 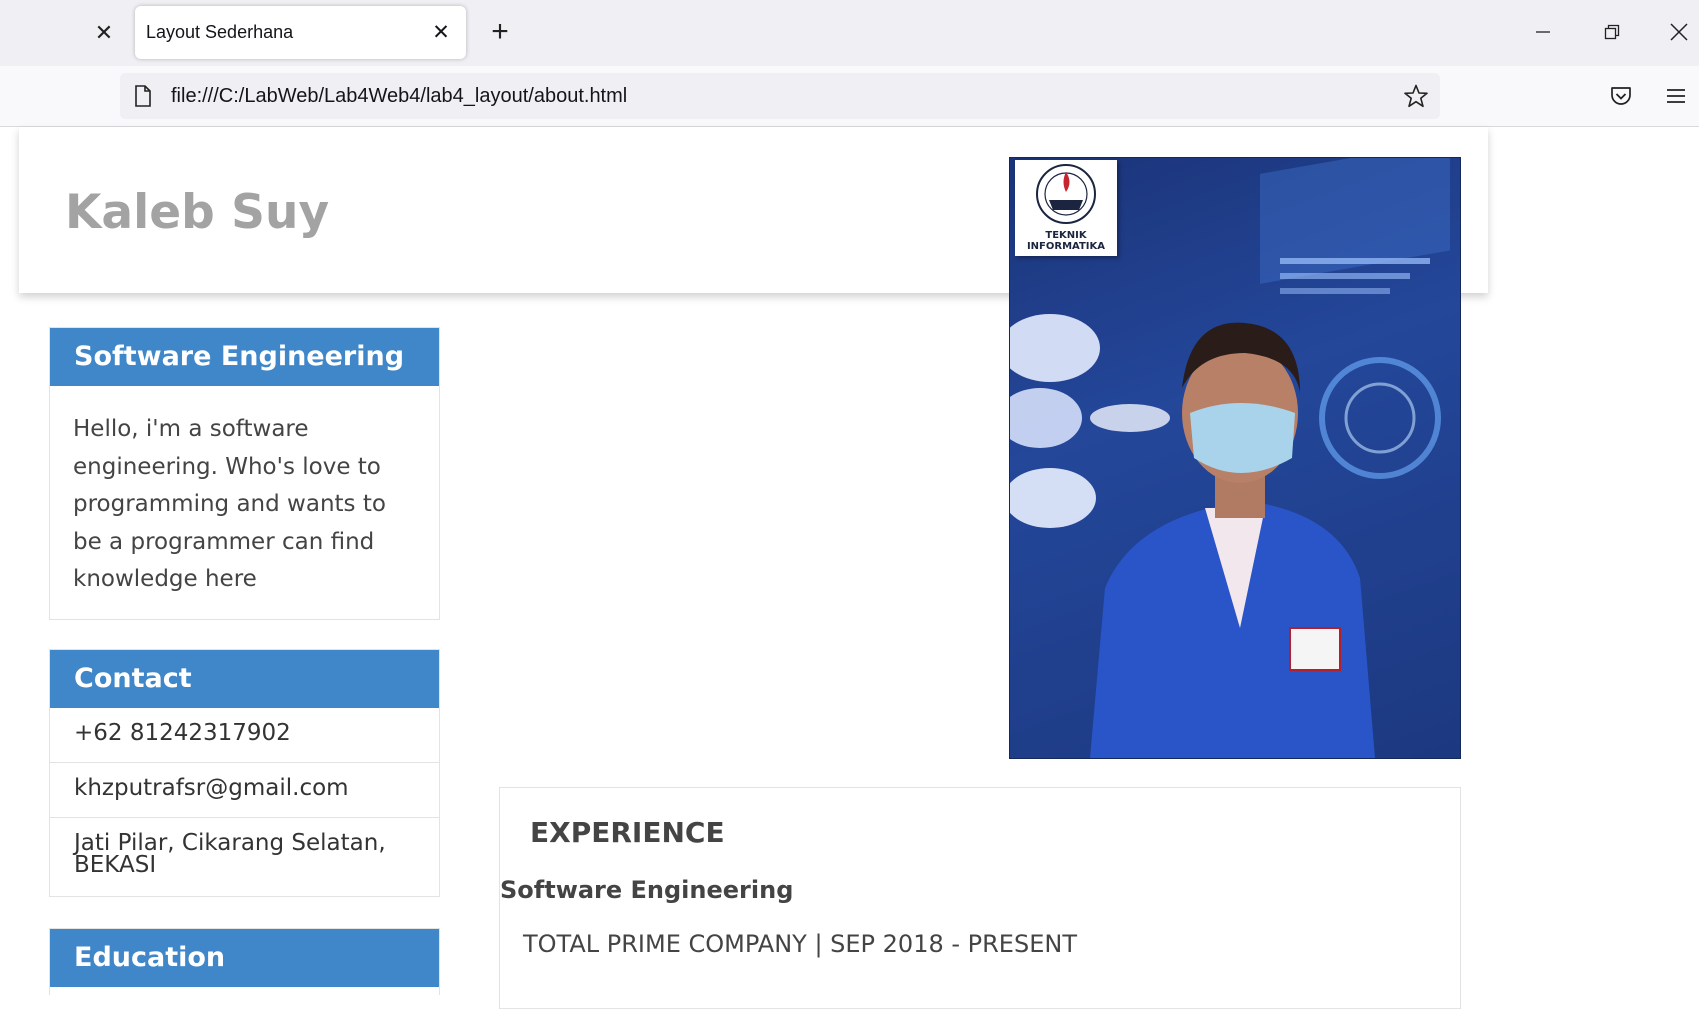 I want to click on restore-icon, so click(x=1612, y=32).